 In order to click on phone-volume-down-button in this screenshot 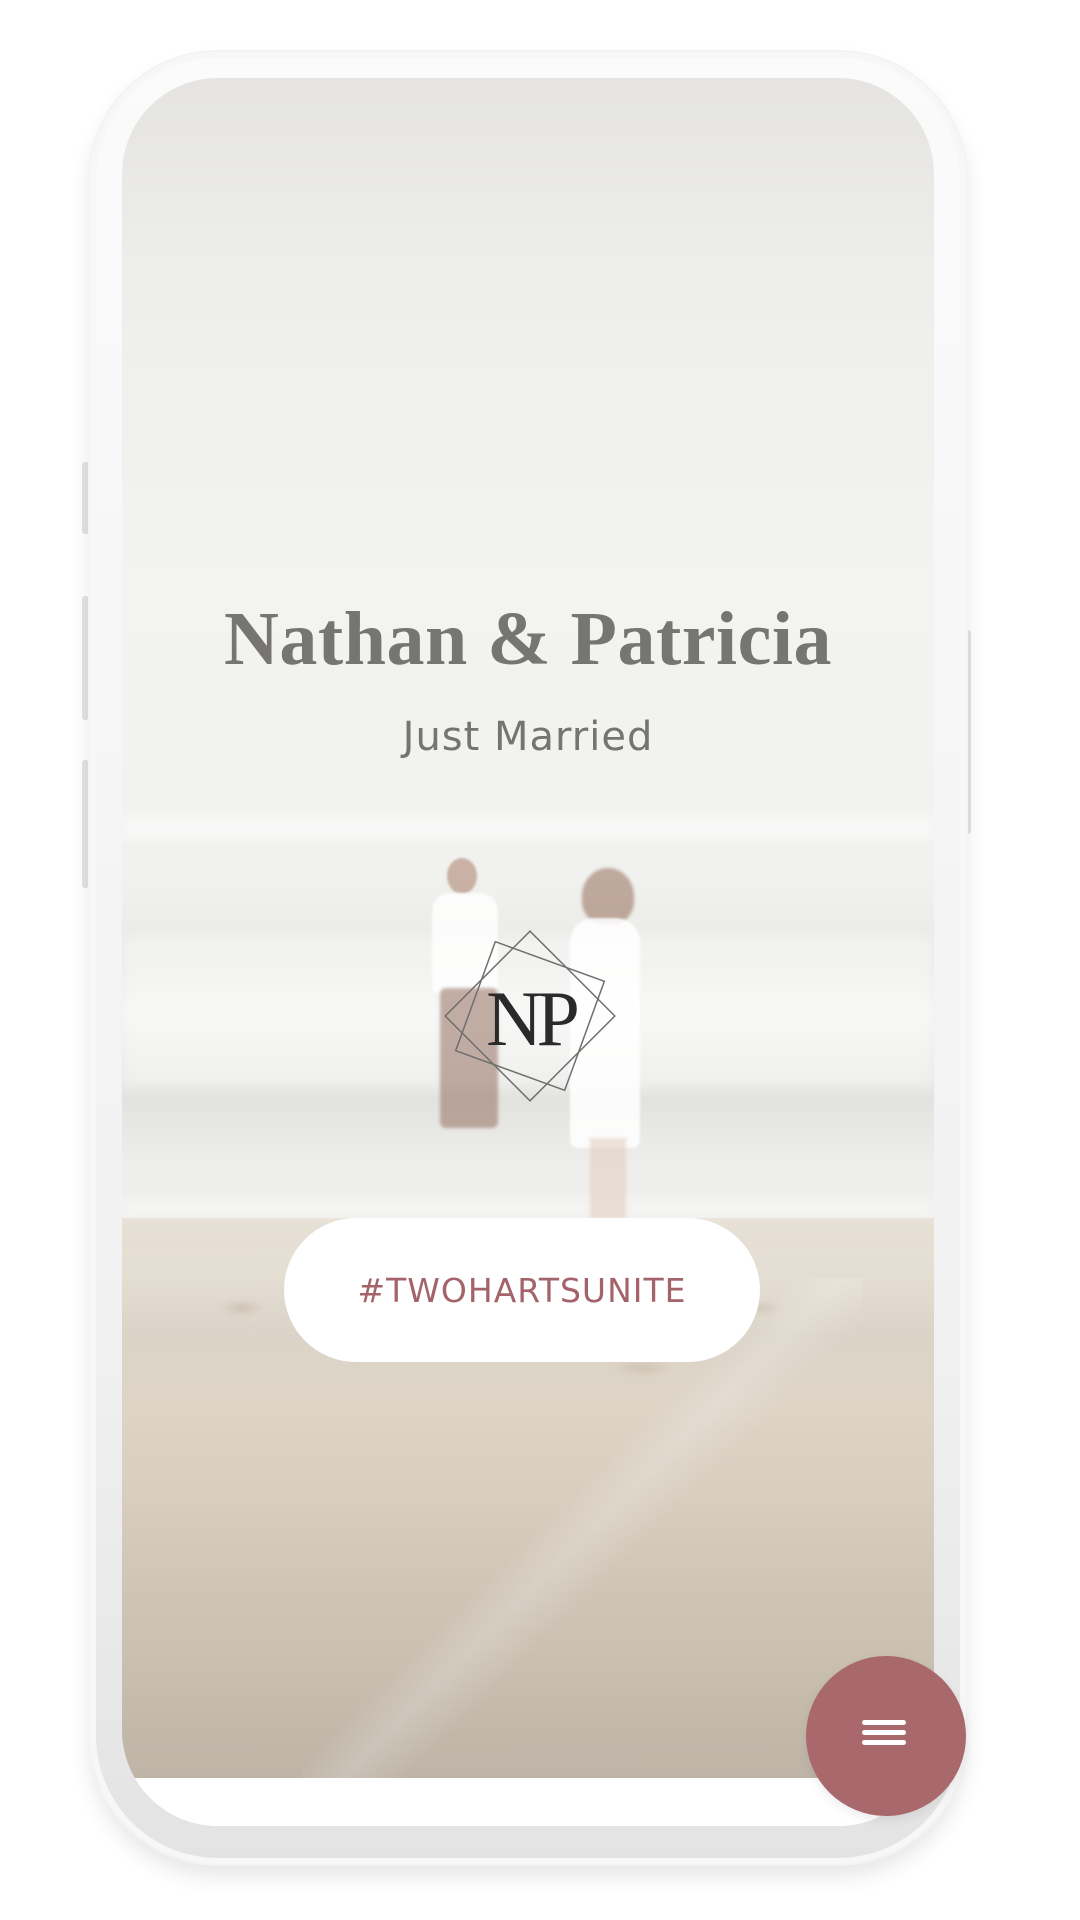, I will do `click(85, 824)`.